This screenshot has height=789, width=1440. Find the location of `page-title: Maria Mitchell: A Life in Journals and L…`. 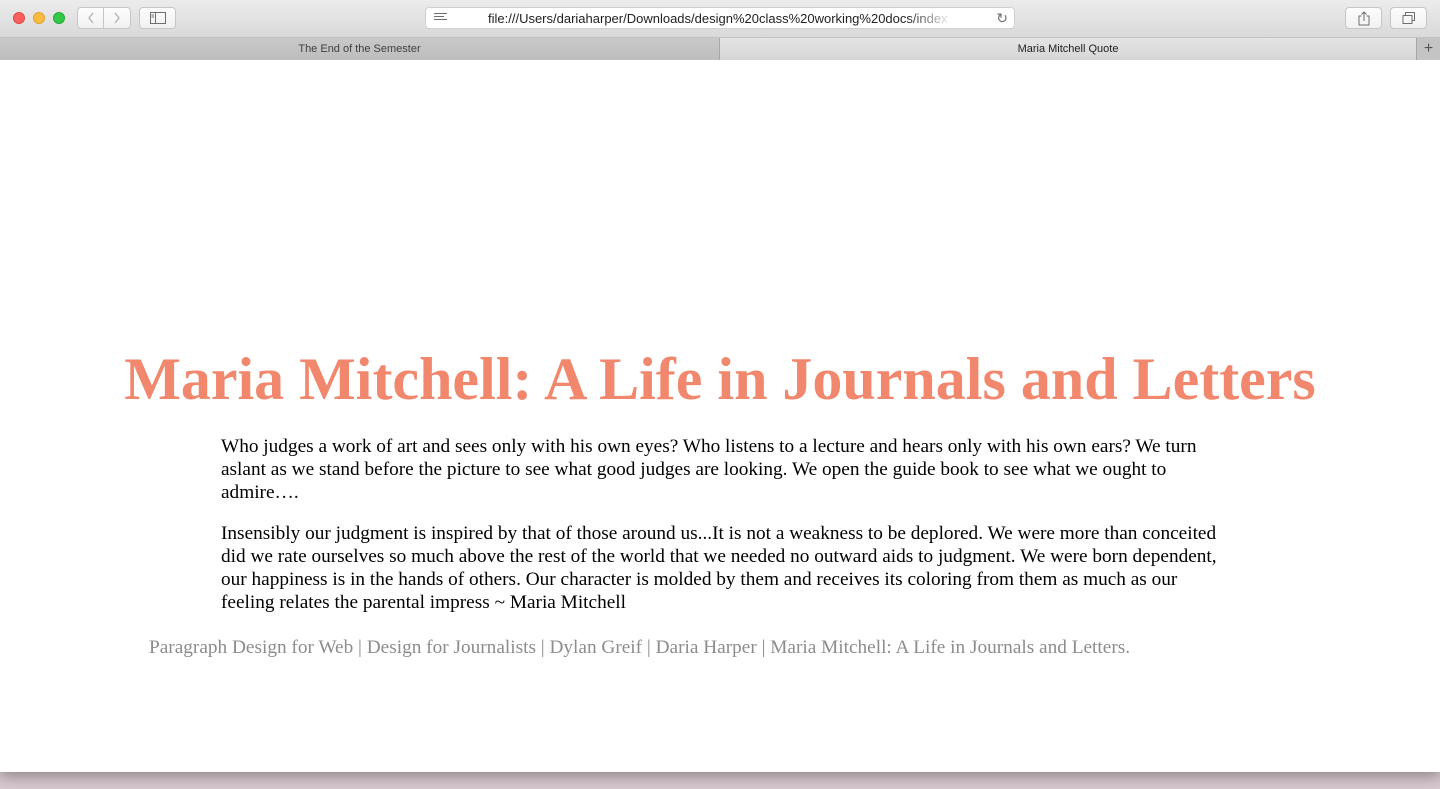

page-title: Maria Mitchell: A Life in Journals and L… is located at coordinates (720, 379).